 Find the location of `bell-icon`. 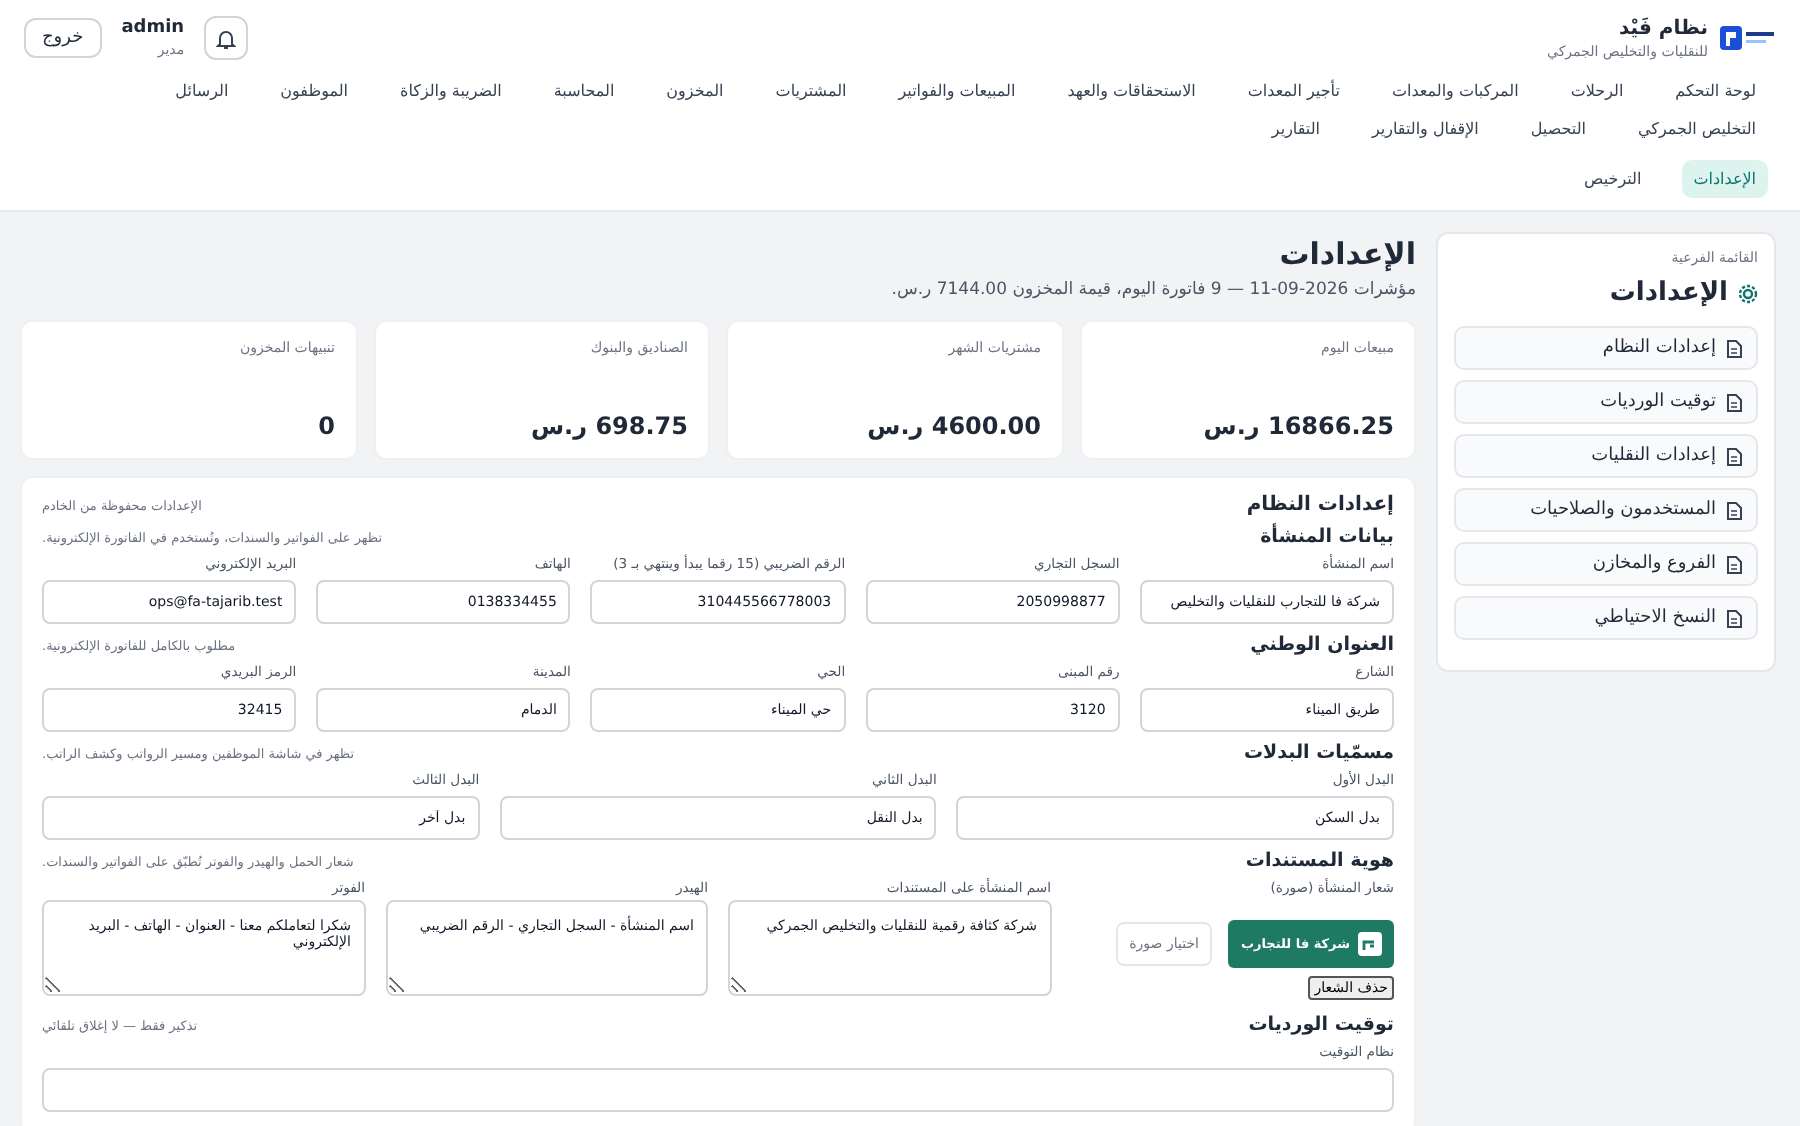

bell-icon is located at coordinates (226, 38).